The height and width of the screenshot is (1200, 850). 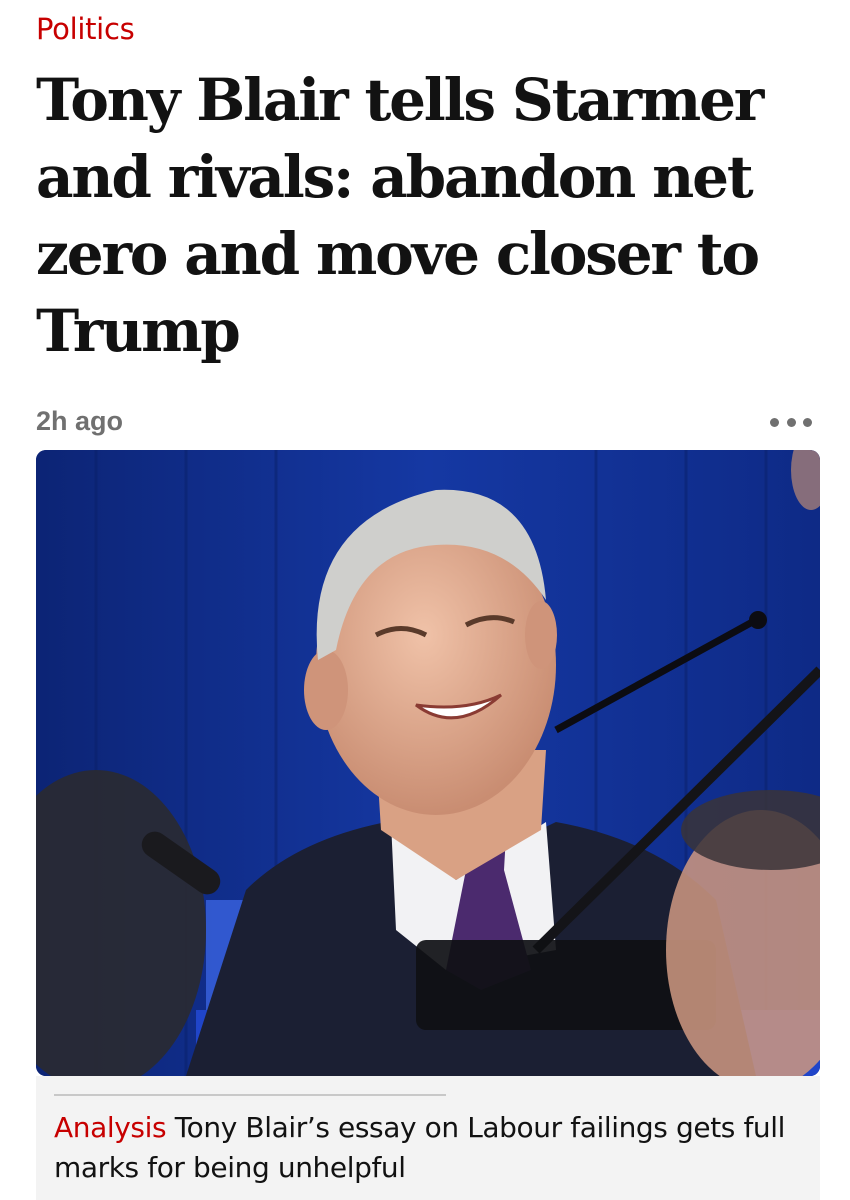 I want to click on divider, so click(x=250, y=1095).